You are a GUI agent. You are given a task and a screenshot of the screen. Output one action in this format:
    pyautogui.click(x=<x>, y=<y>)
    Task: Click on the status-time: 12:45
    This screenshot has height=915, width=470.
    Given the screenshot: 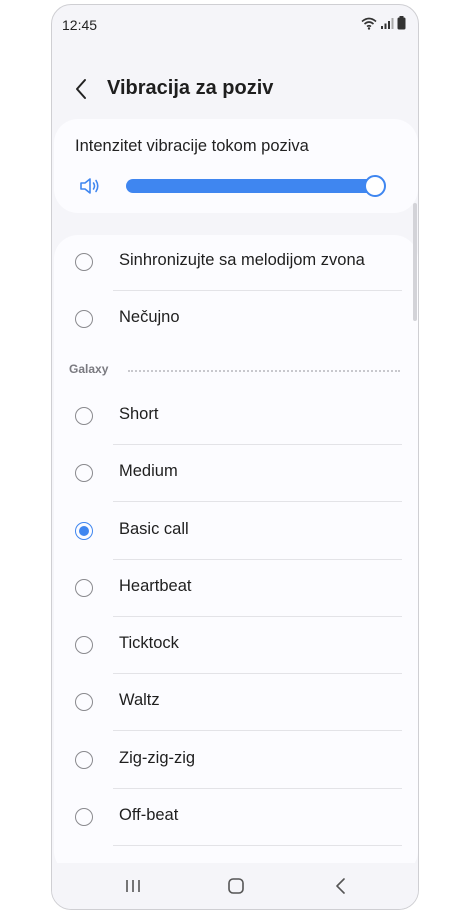 What is the action you would take?
    pyautogui.click(x=80, y=25)
    